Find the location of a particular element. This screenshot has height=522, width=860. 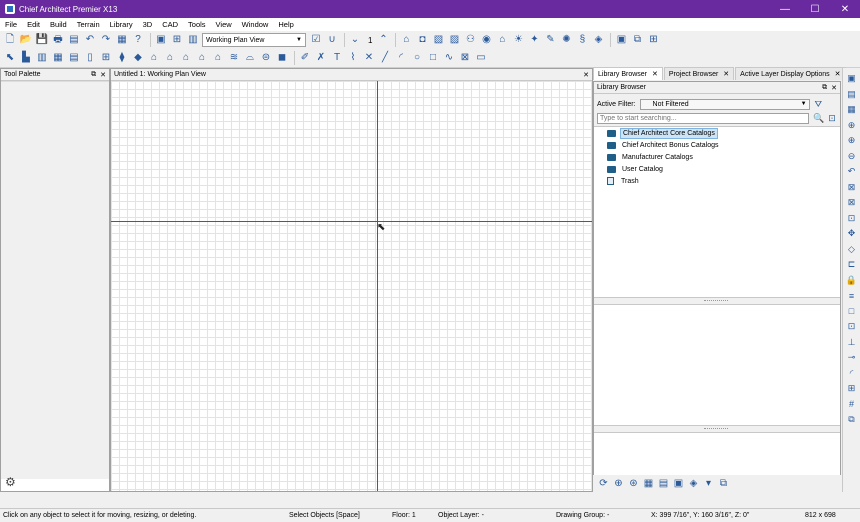

view-dropdown: Working Plan View ▼ is located at coordinates (254, 40).